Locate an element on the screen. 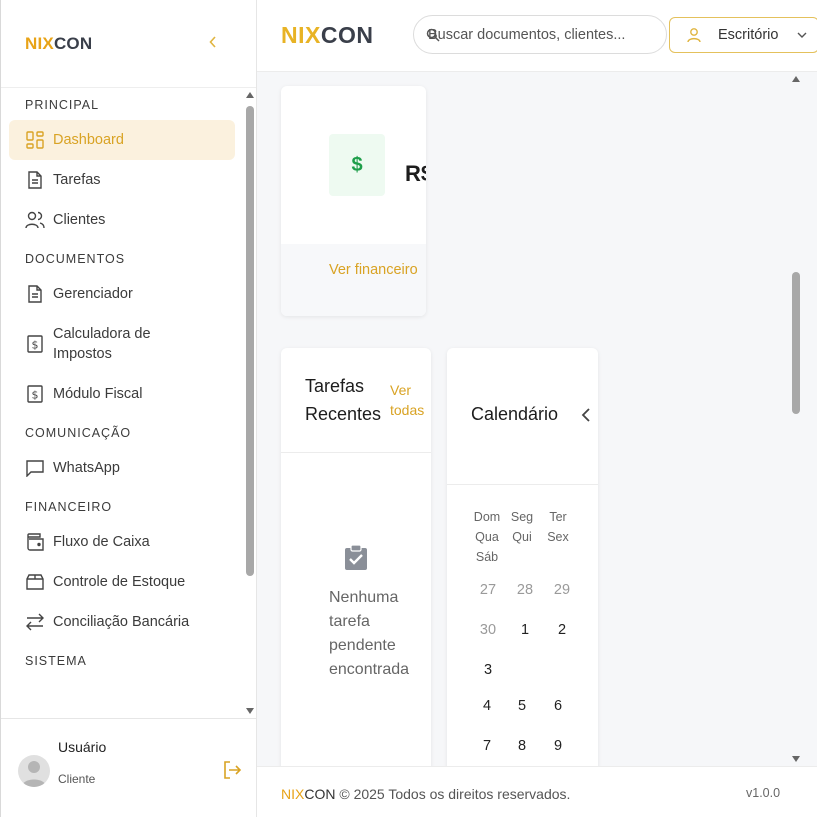 This screenshot has width=817, height=817. collapse-sidebar-button is located at coordinates (213, 42).